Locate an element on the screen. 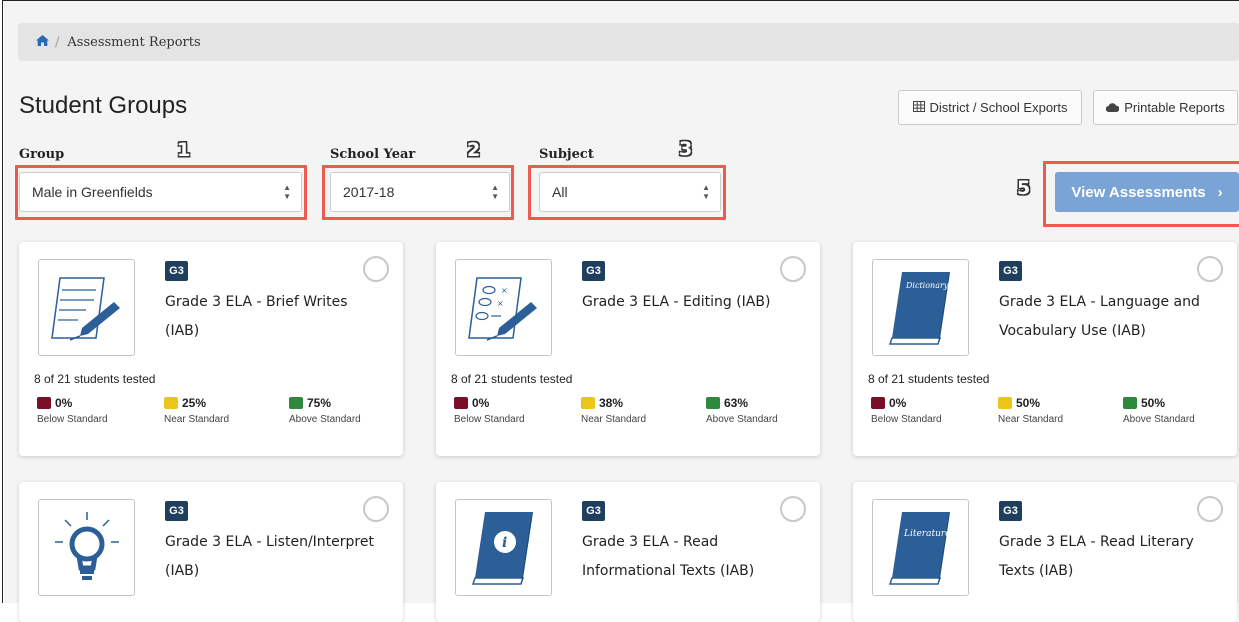  school-year-label: School Year is located at coordinates (373, 154).